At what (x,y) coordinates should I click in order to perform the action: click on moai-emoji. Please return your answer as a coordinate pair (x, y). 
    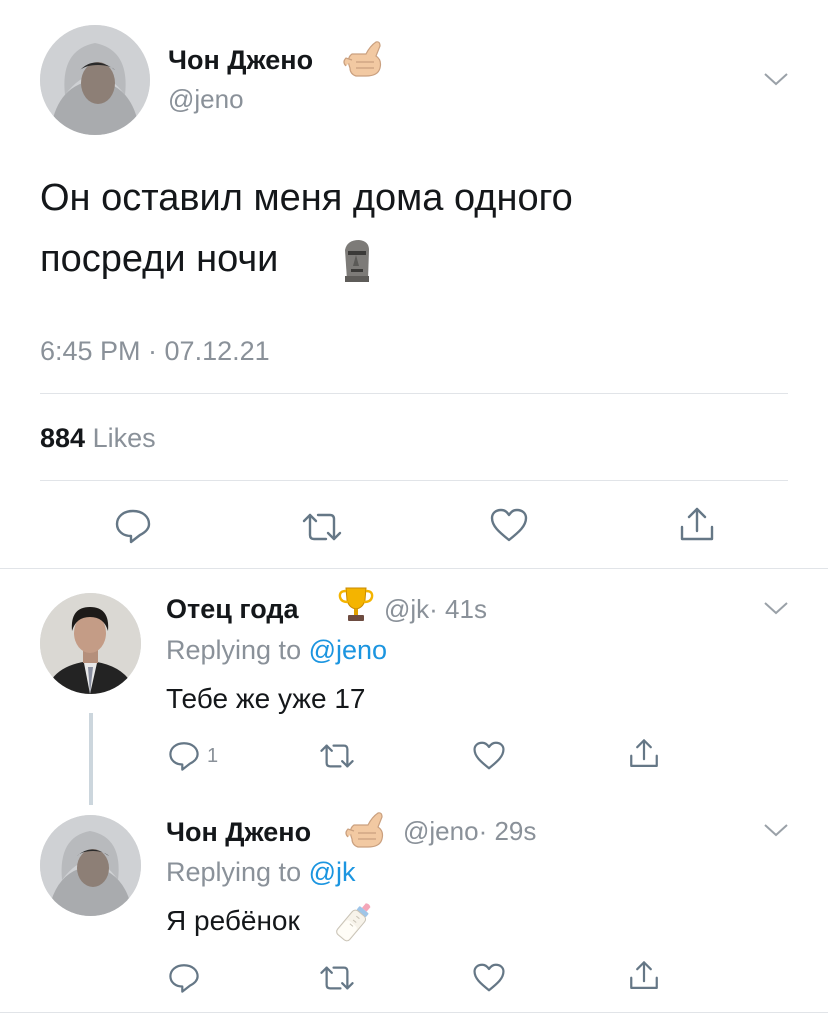
    Looking at the image, I should click on (357, 260).